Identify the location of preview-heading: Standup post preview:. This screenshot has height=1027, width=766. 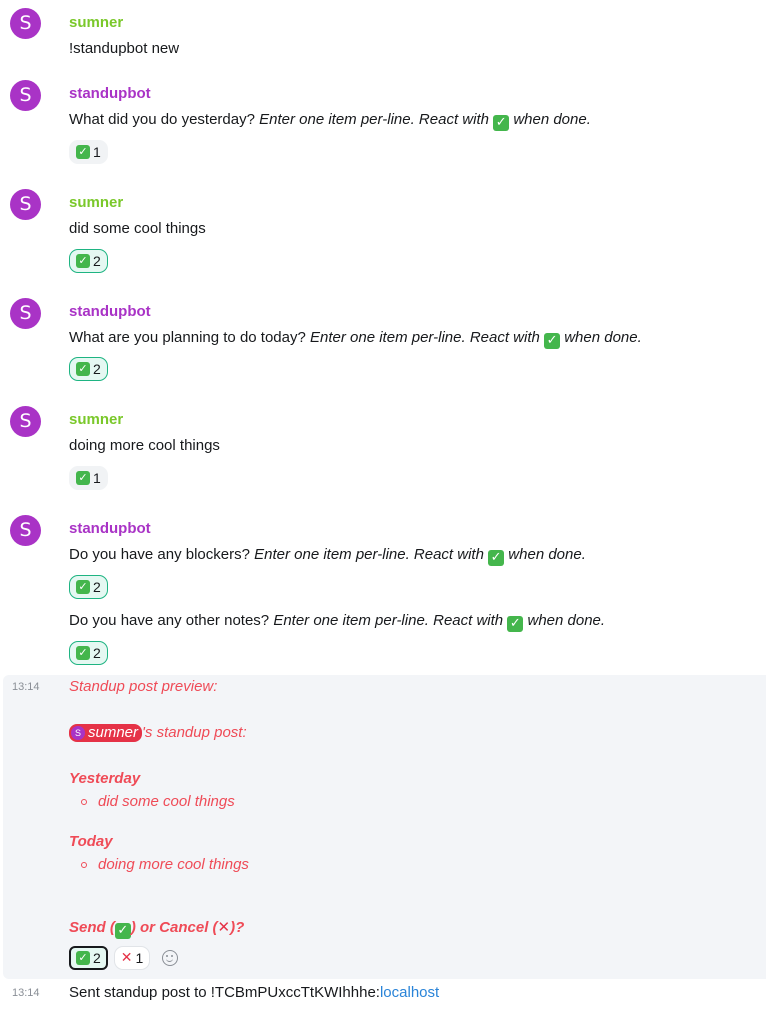
(143, 686).